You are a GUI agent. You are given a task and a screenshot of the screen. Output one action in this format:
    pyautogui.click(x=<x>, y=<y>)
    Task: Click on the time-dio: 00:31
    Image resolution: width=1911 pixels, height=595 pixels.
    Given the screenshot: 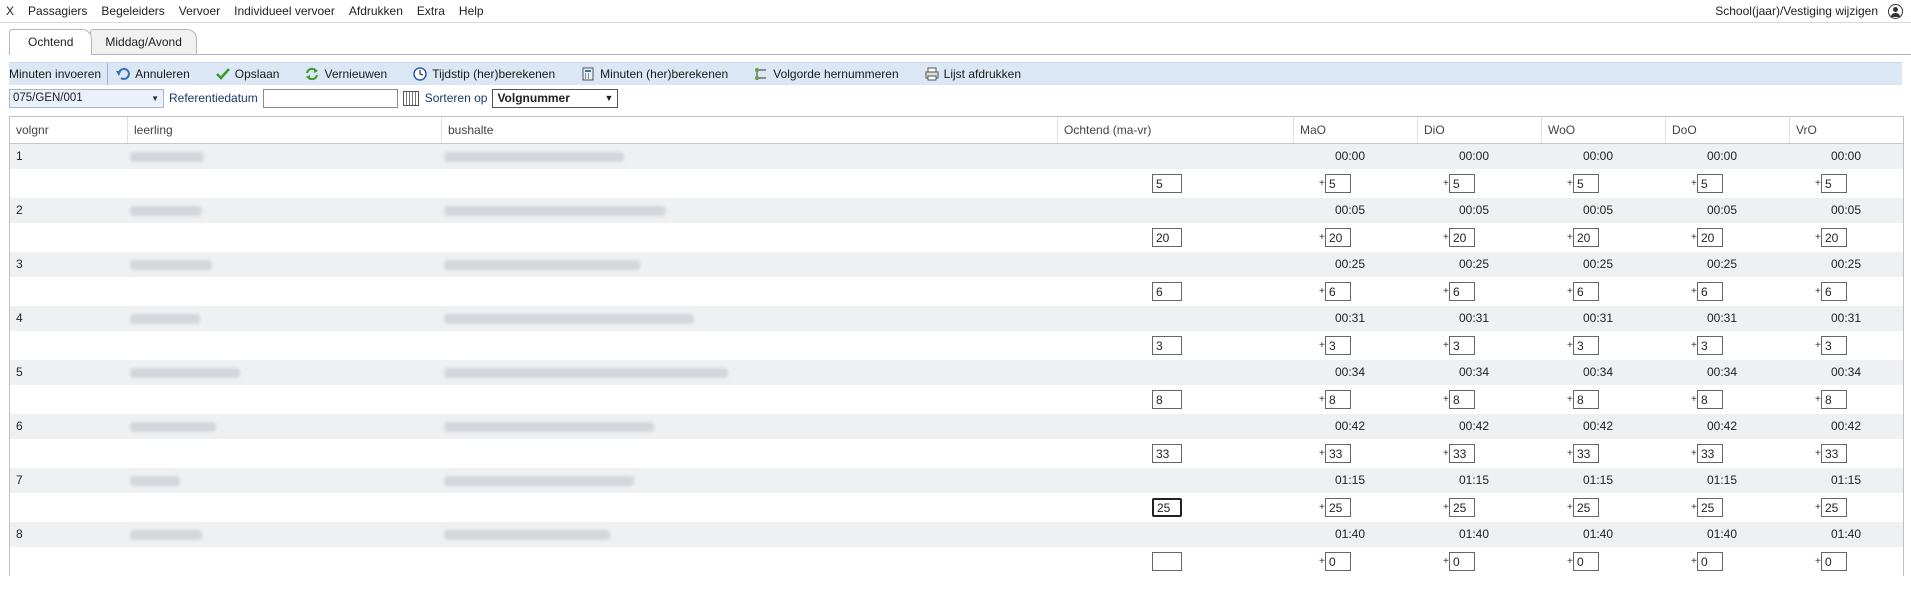 What is the action you would take?
    pyautogui.click(x=1474, y=318)
    